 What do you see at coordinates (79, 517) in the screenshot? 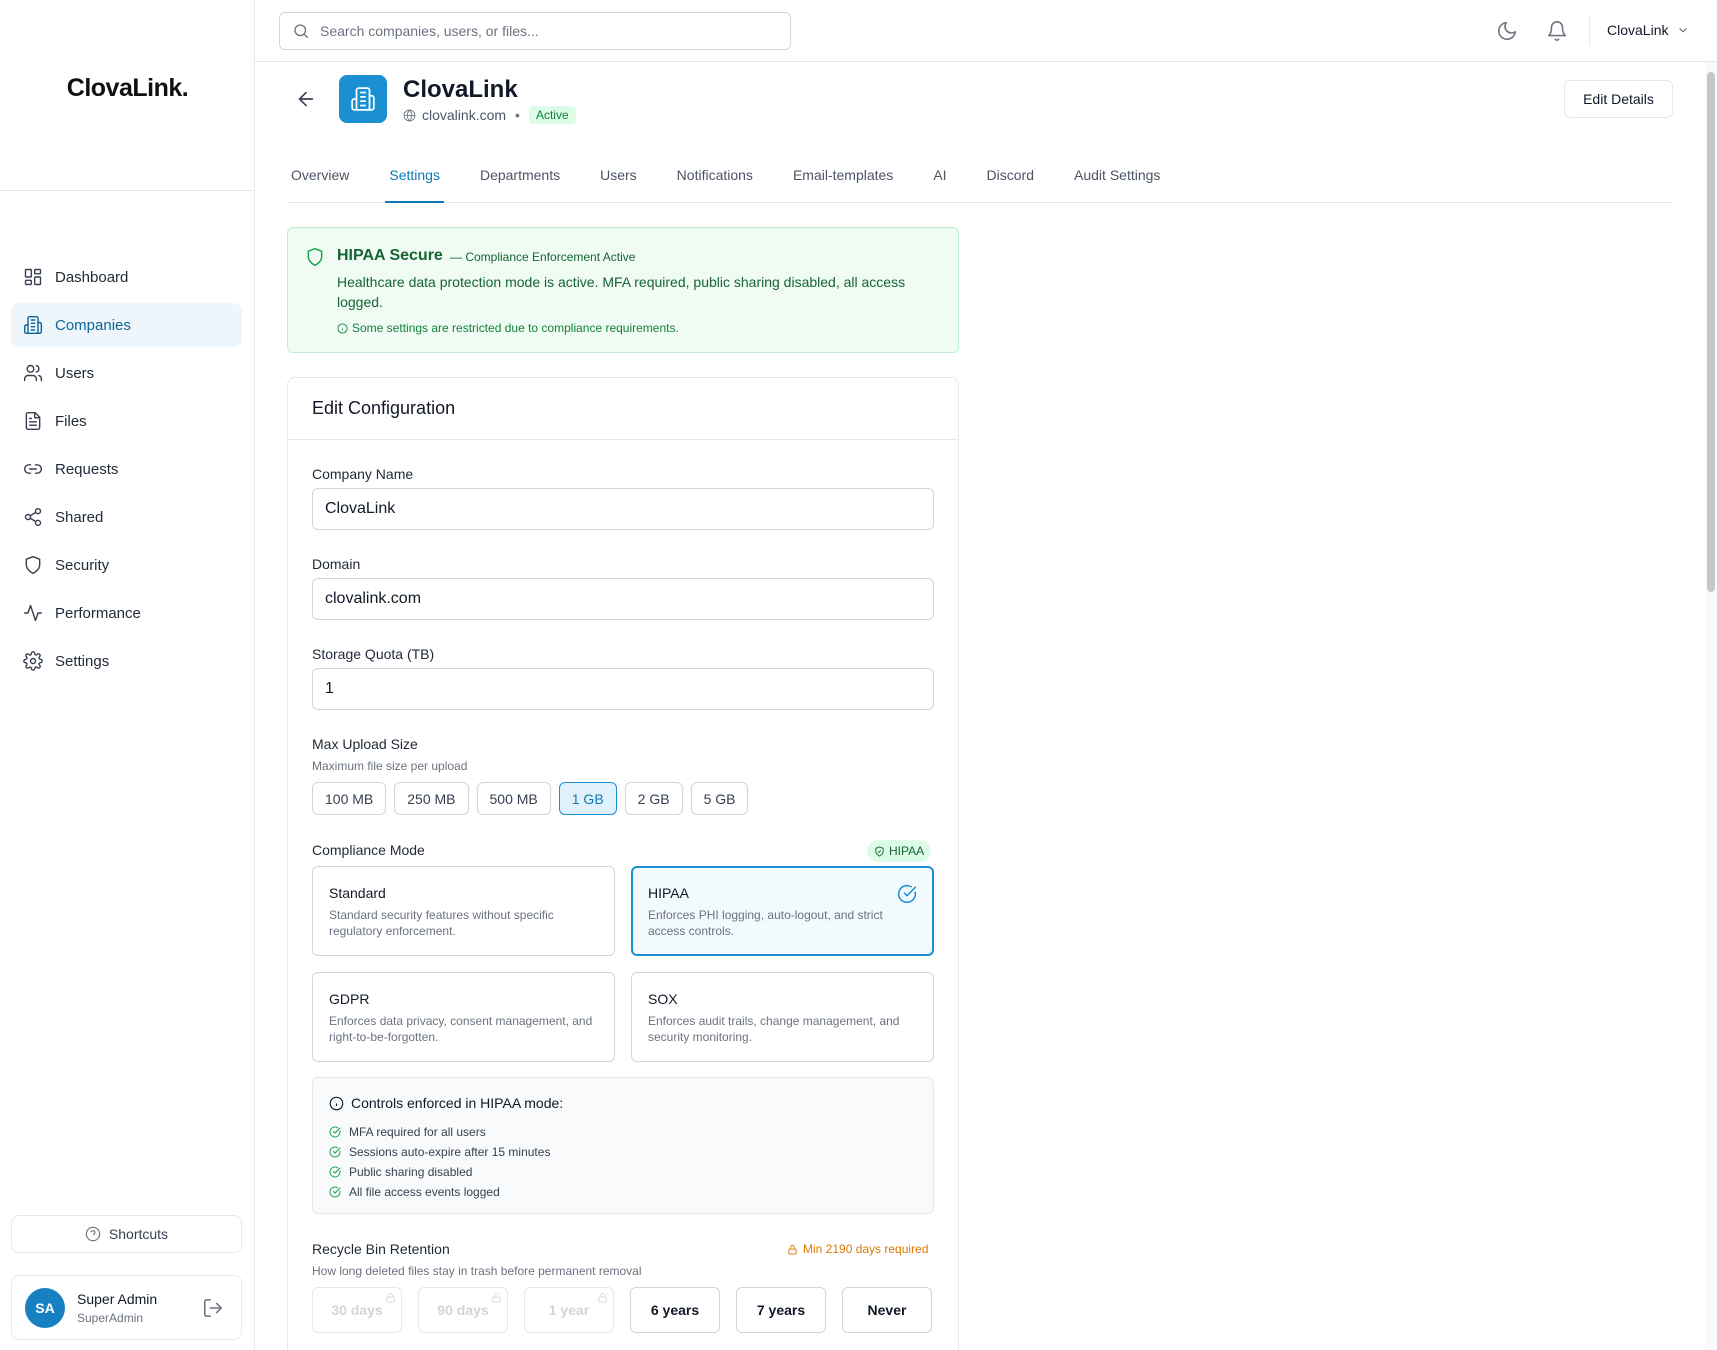
I see `sidebar-item-label: Shared` at bounding box center [79, 517].